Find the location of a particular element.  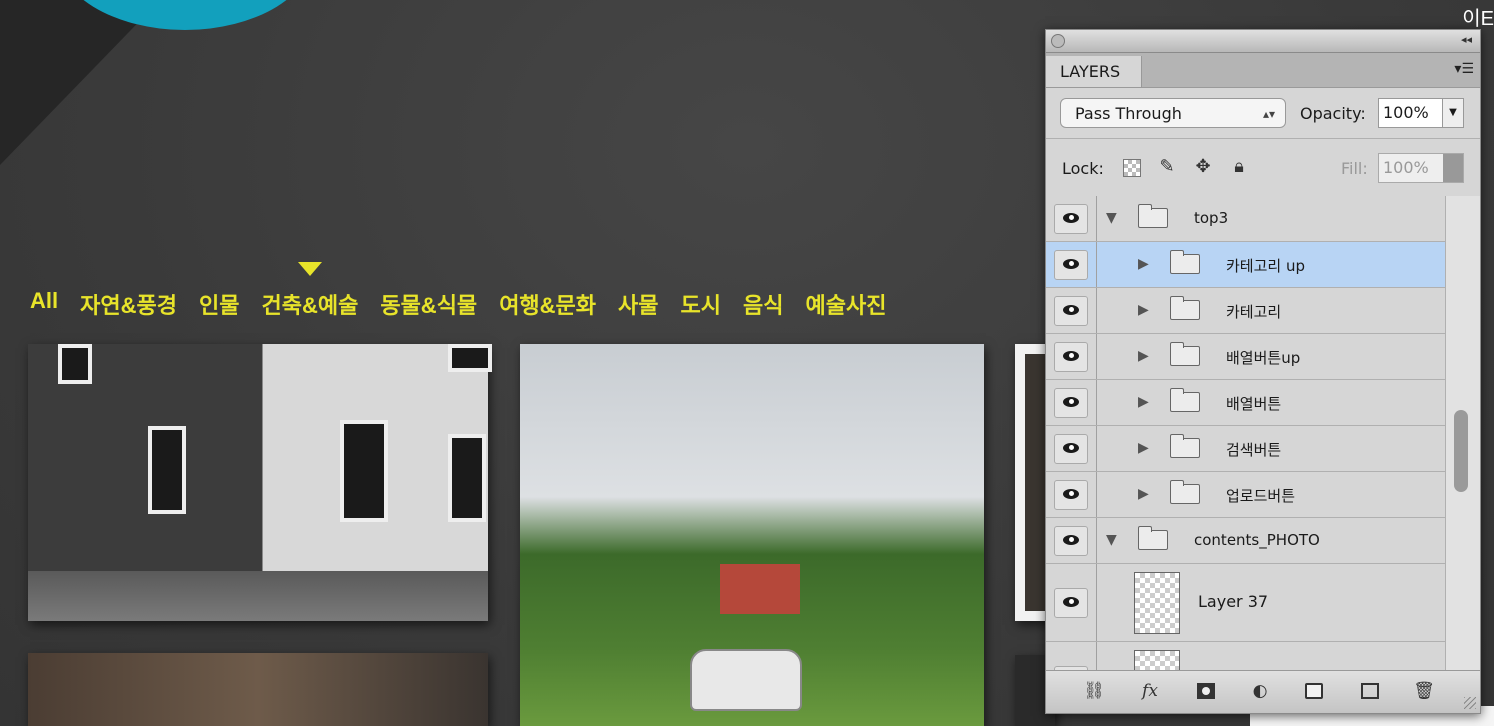

blend-row: Pass Through ▴▾ Opacity: 100% ▼ is located at coordinates (1263, 113).